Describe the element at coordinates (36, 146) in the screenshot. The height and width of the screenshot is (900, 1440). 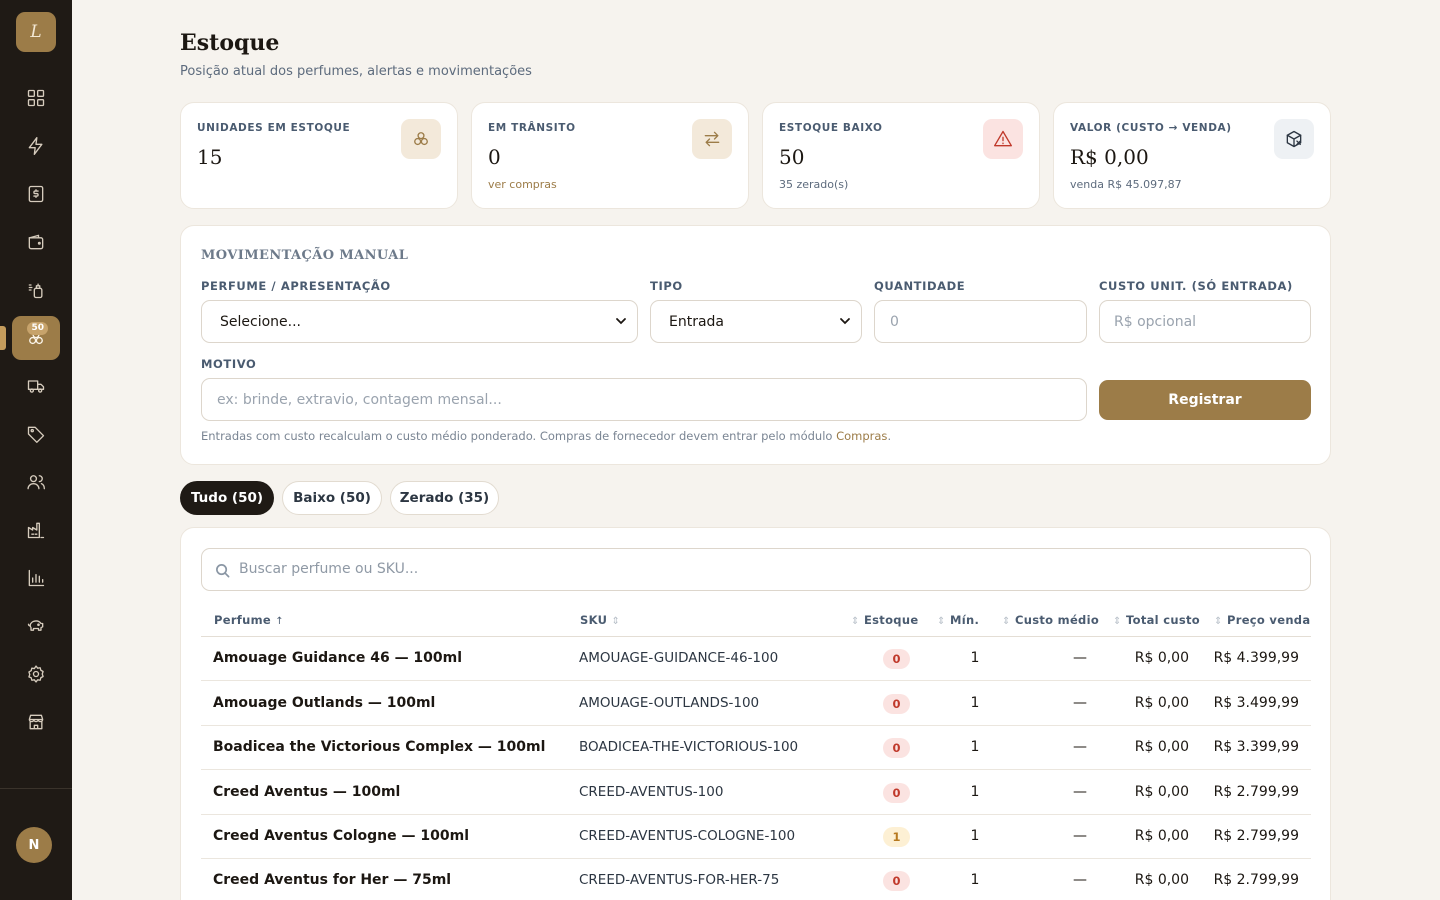
I see `nav-quick-actions` at that location.